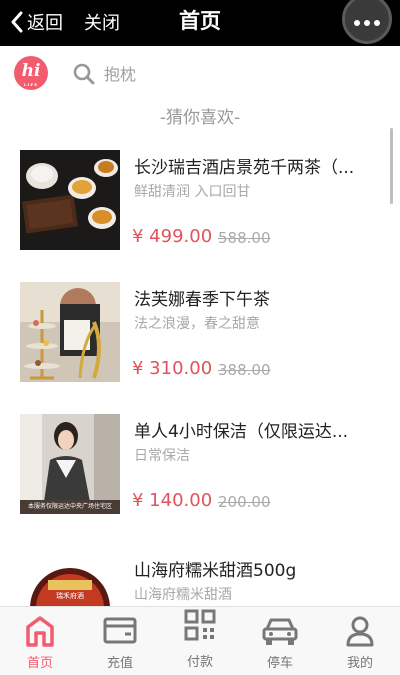  Describe the element at coordinates (192, 192) in the screenshot. I see `product-desc: 鲜甜清润 入口回甘` at that location.